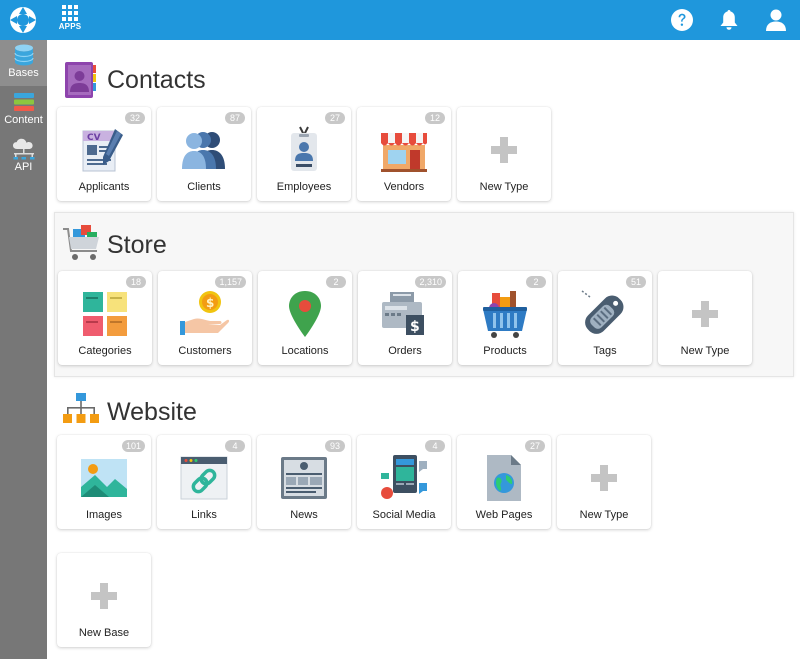  Describe the element at coordinates (23, 102) in the screenshot. I see `layers-icon` at that location.